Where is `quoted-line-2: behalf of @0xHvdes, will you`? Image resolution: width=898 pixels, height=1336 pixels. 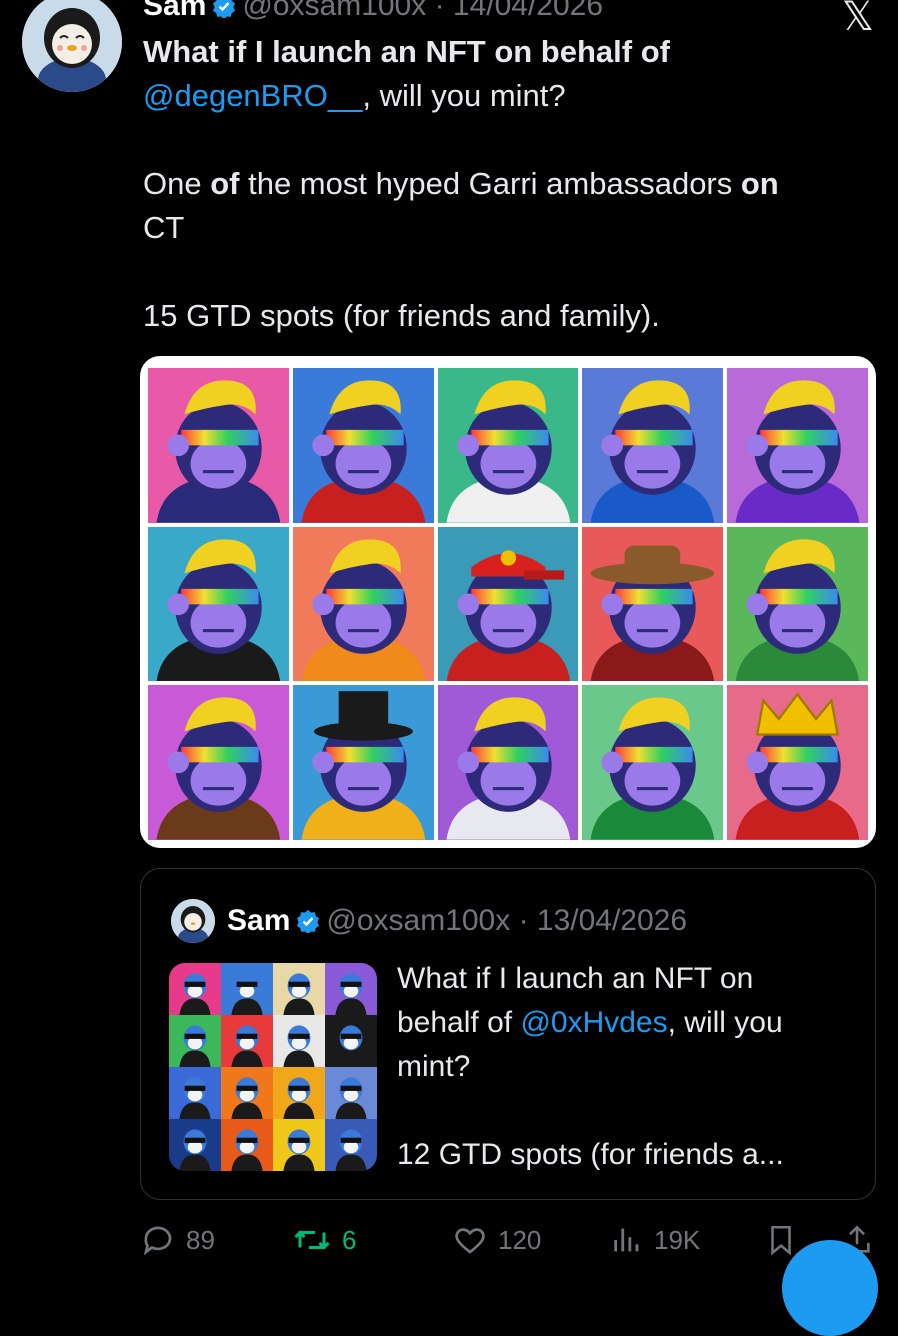
quoted-line-2: behalf of @0xHvdes, will you is located at coordinates (627, 1023).